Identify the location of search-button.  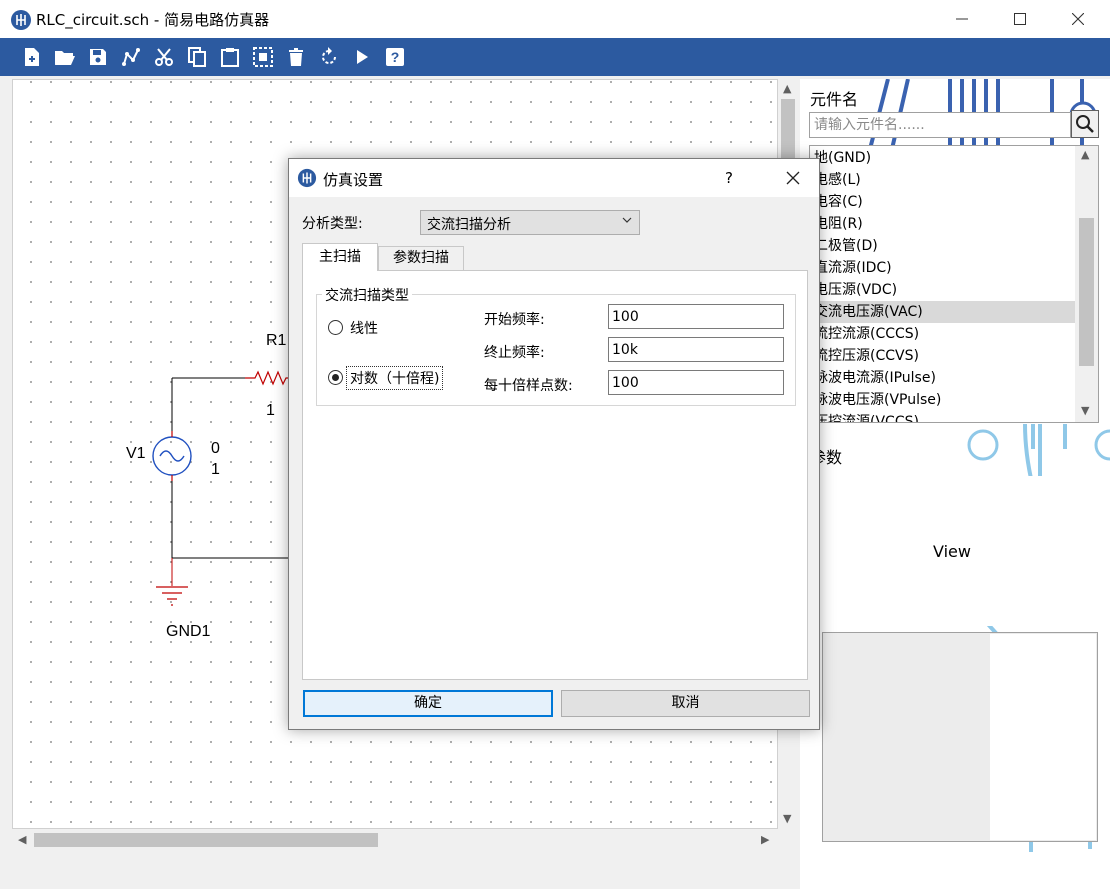
(1085, 124).